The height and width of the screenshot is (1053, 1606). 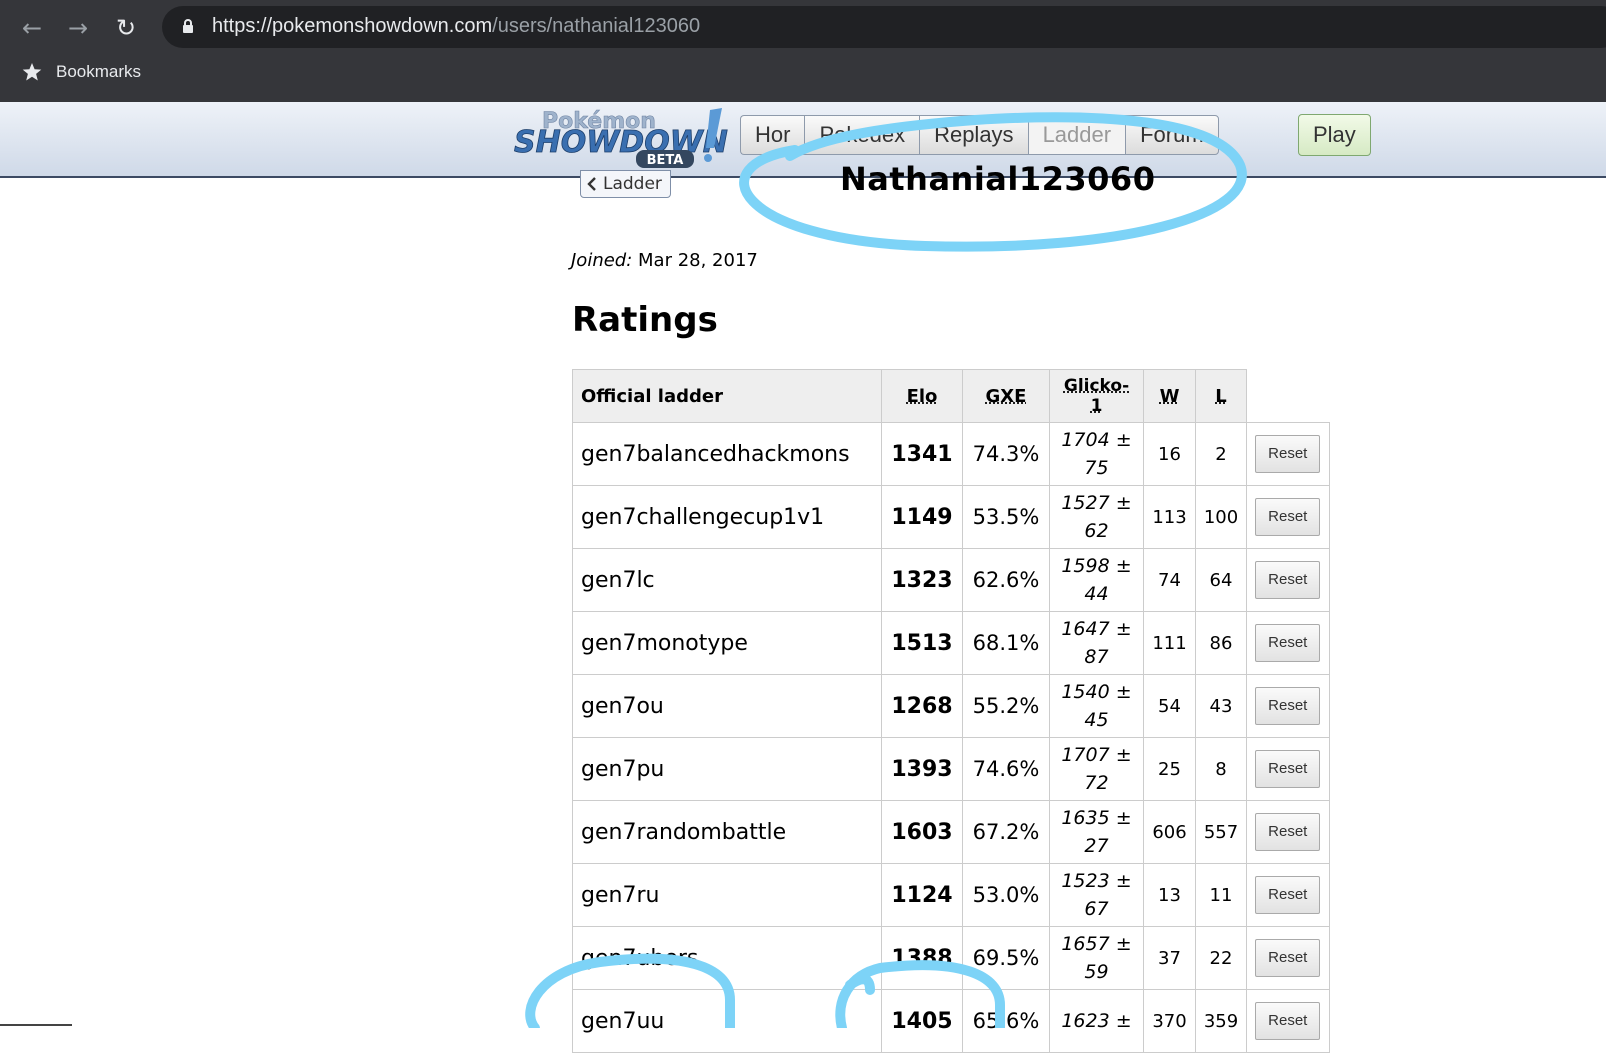 I want to click on format-cell: gen7ru, so click(x=727, y=895).